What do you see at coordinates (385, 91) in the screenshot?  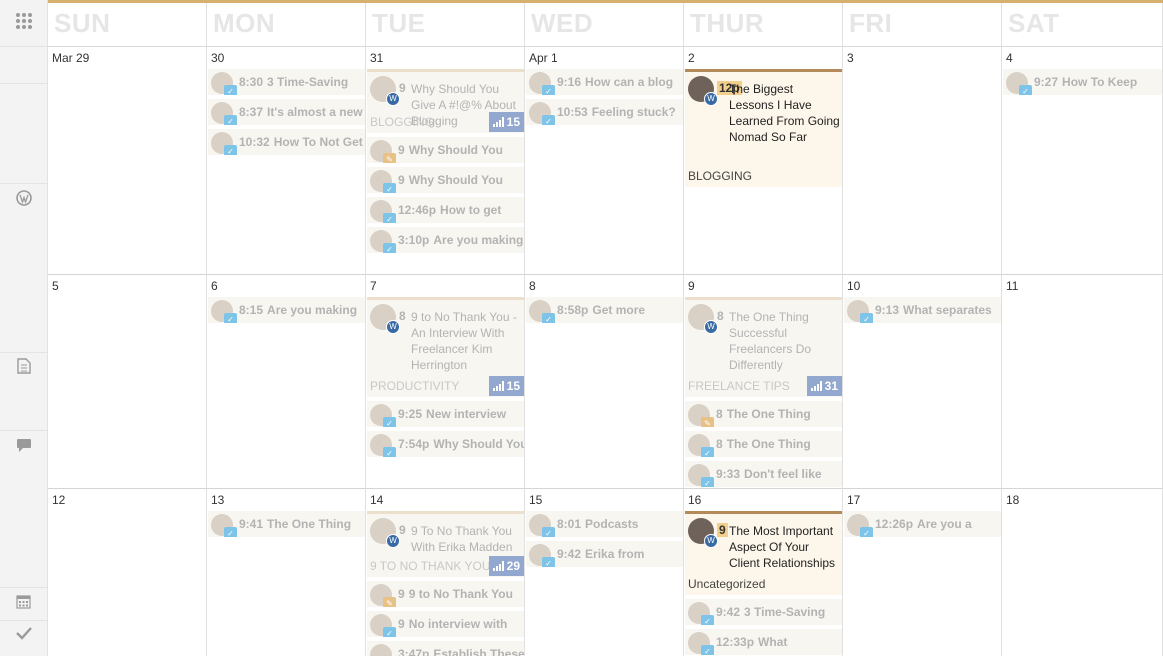 I see `author-avatar: W` at bounding box center [385, 91].